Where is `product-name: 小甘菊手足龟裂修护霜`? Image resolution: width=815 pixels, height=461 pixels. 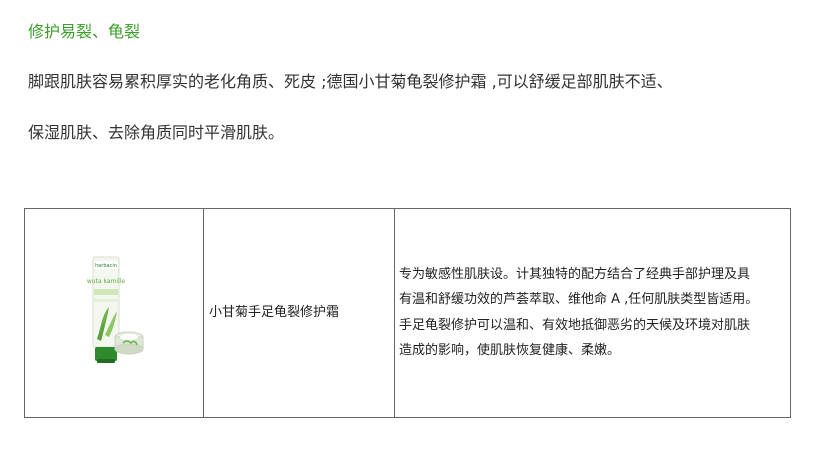
product-name: 小甘菊手足龟裂修护霜 is located at coordinates (274, 312).